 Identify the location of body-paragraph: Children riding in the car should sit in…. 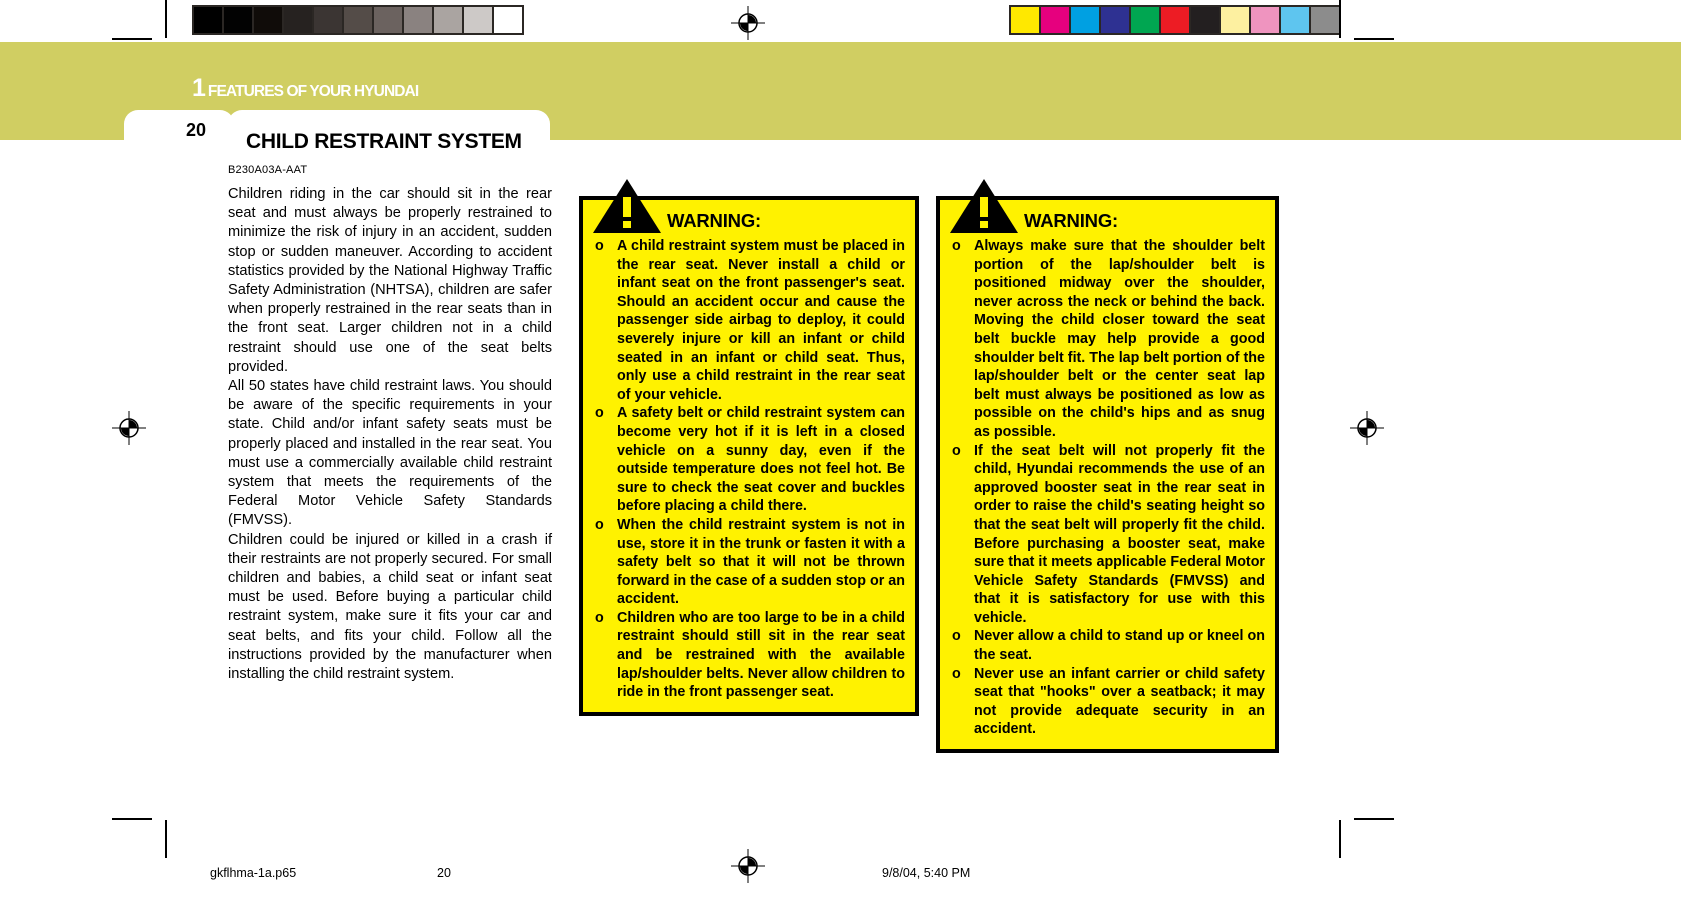
(390, 280).